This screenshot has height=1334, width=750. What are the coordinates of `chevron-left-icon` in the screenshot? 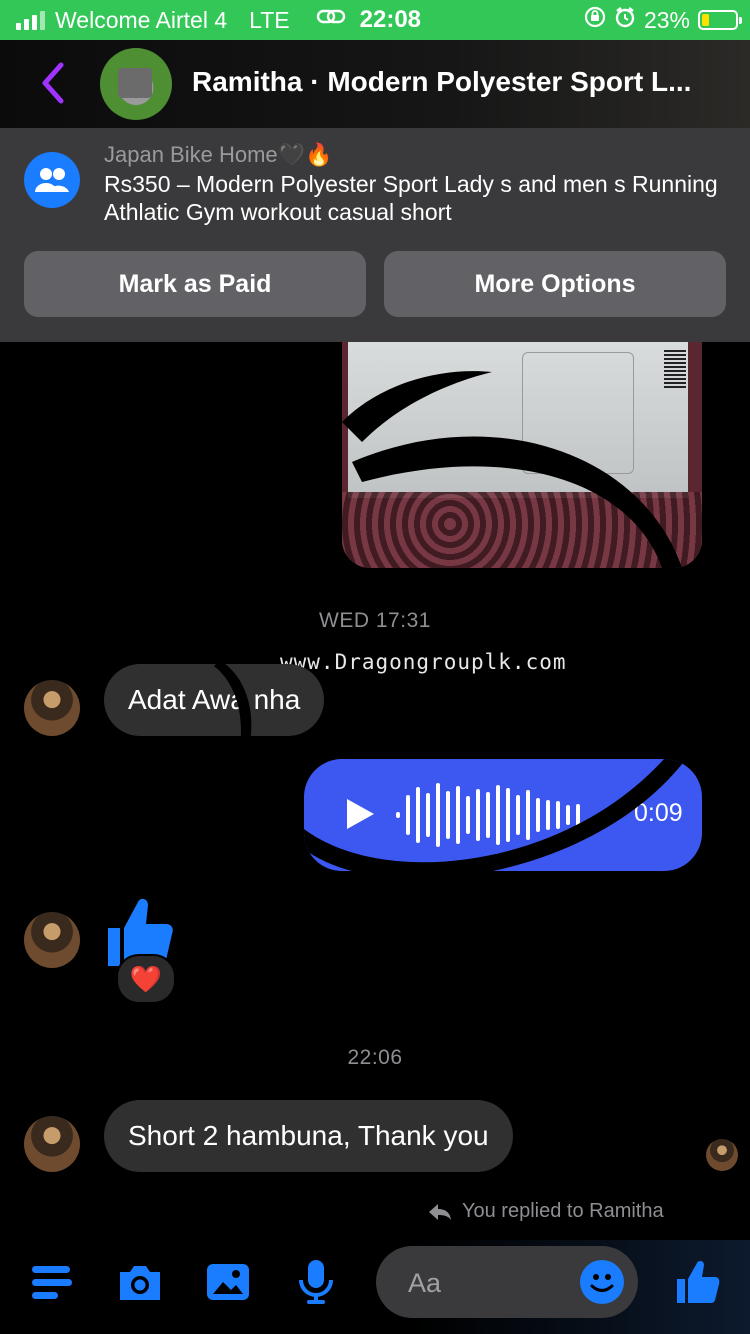 It's located at (53, 83).